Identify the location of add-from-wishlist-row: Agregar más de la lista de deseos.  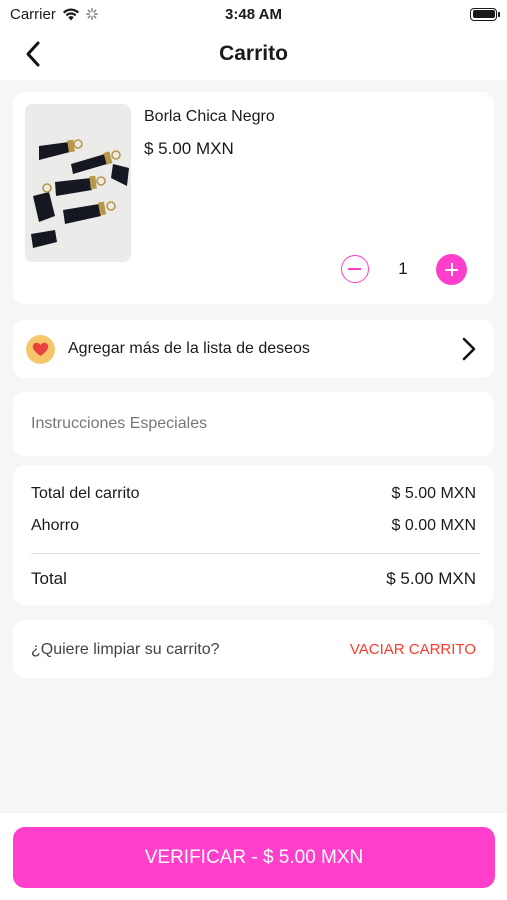
(253, 349).